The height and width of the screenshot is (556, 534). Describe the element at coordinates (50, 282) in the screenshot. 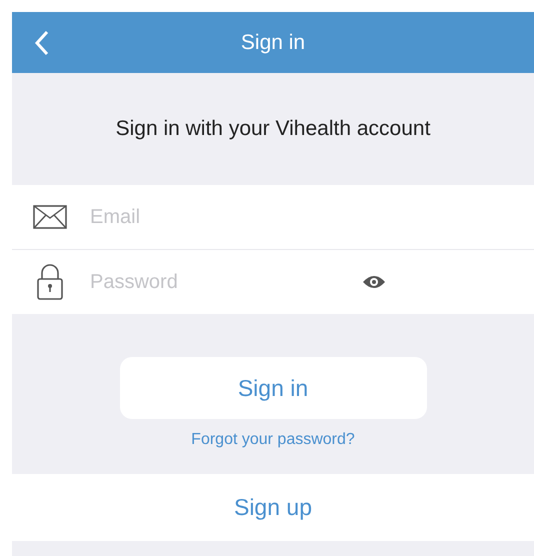

I see `lock-icon` at that location.